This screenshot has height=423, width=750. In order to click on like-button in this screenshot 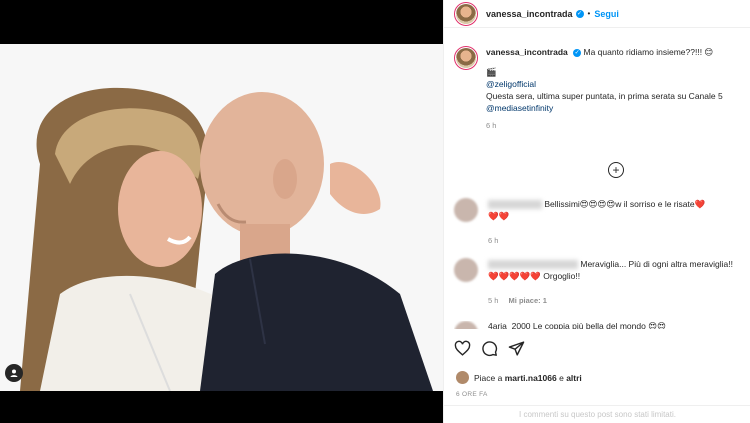, I will do `click(462, 348)`.